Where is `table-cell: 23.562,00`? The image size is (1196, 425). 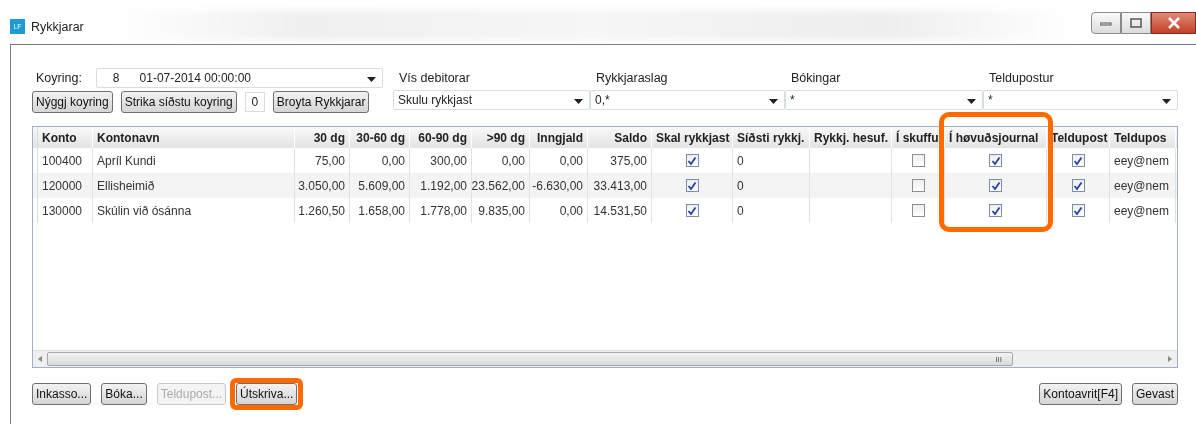
table-cell: 23.562,00 is located at coordinates (498, 185).